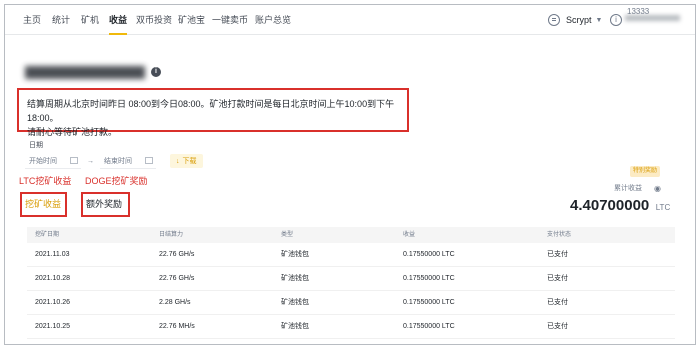 Image resolution: width=700 pixels, height=349 pixels. What do you see at coordinates (118, 161) in the screenshot?
I see `end-date-placeholder: 结束时间` at bounding box center [118, 161].